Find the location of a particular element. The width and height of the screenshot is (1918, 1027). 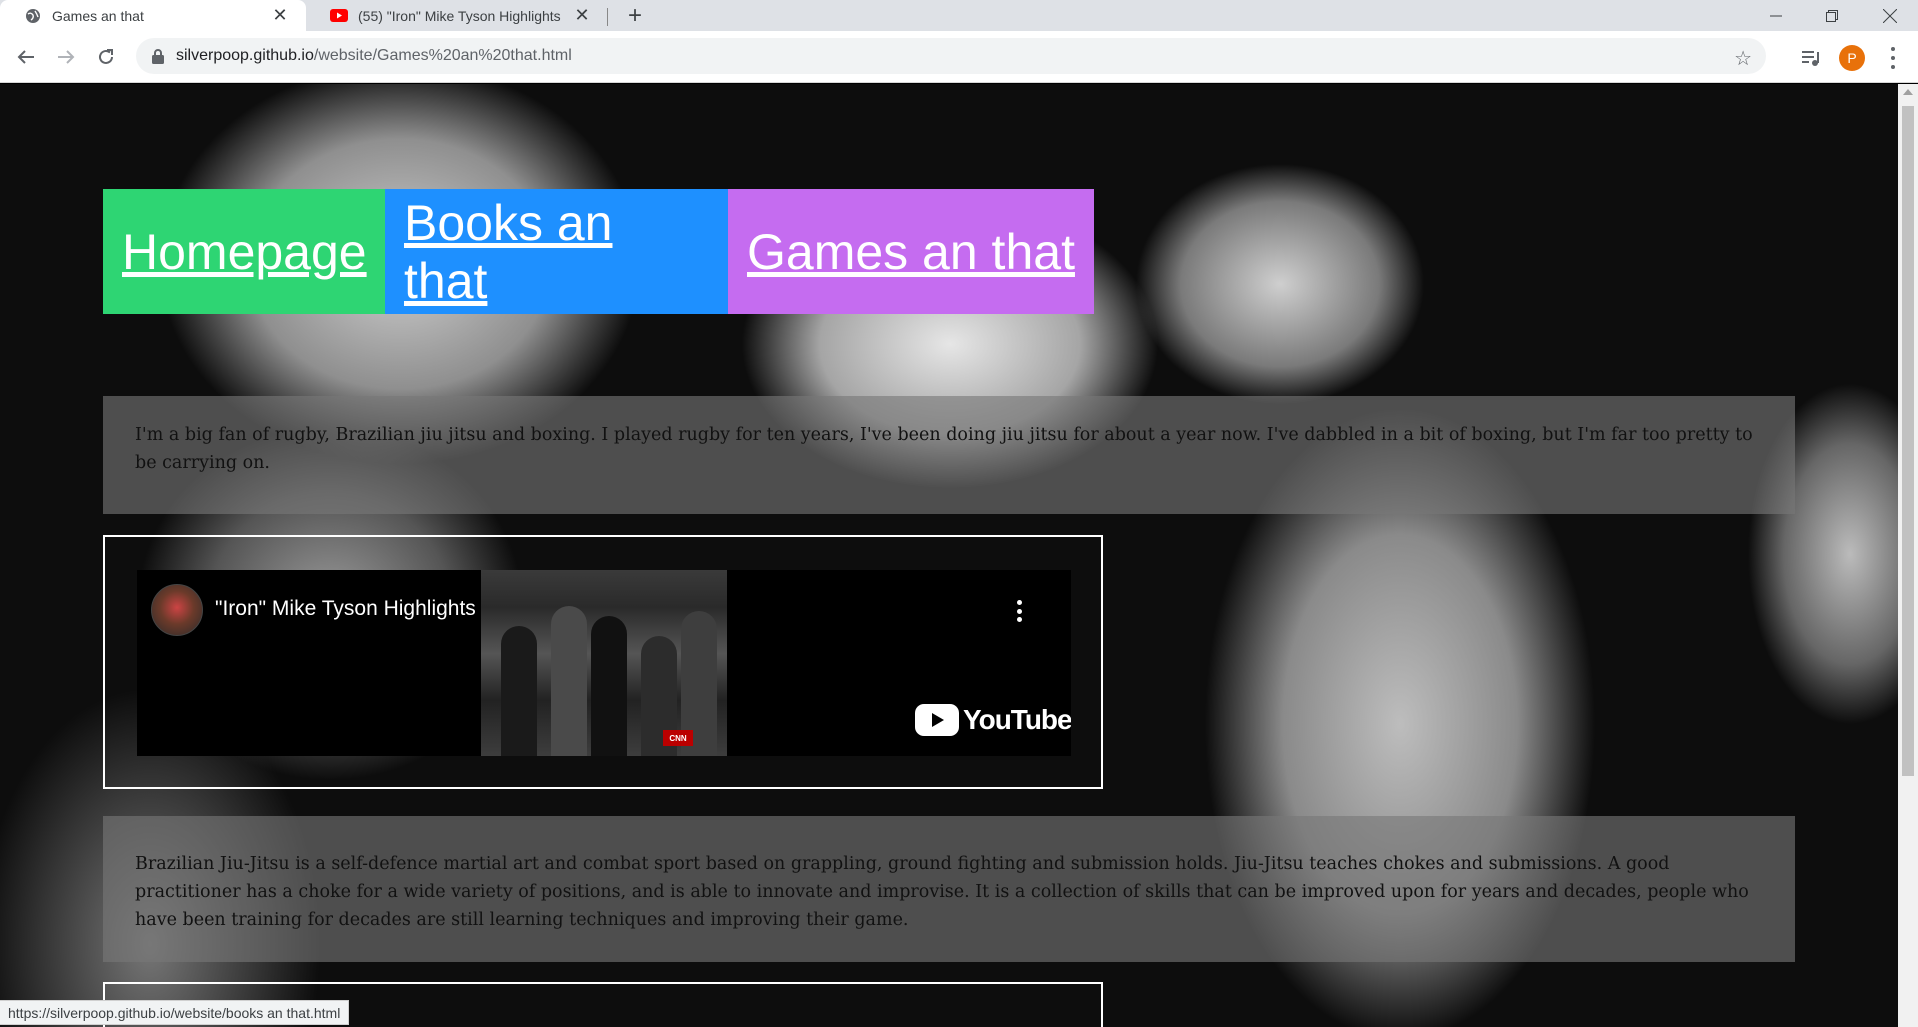

restore-button is located at coordinates (1832, 15).